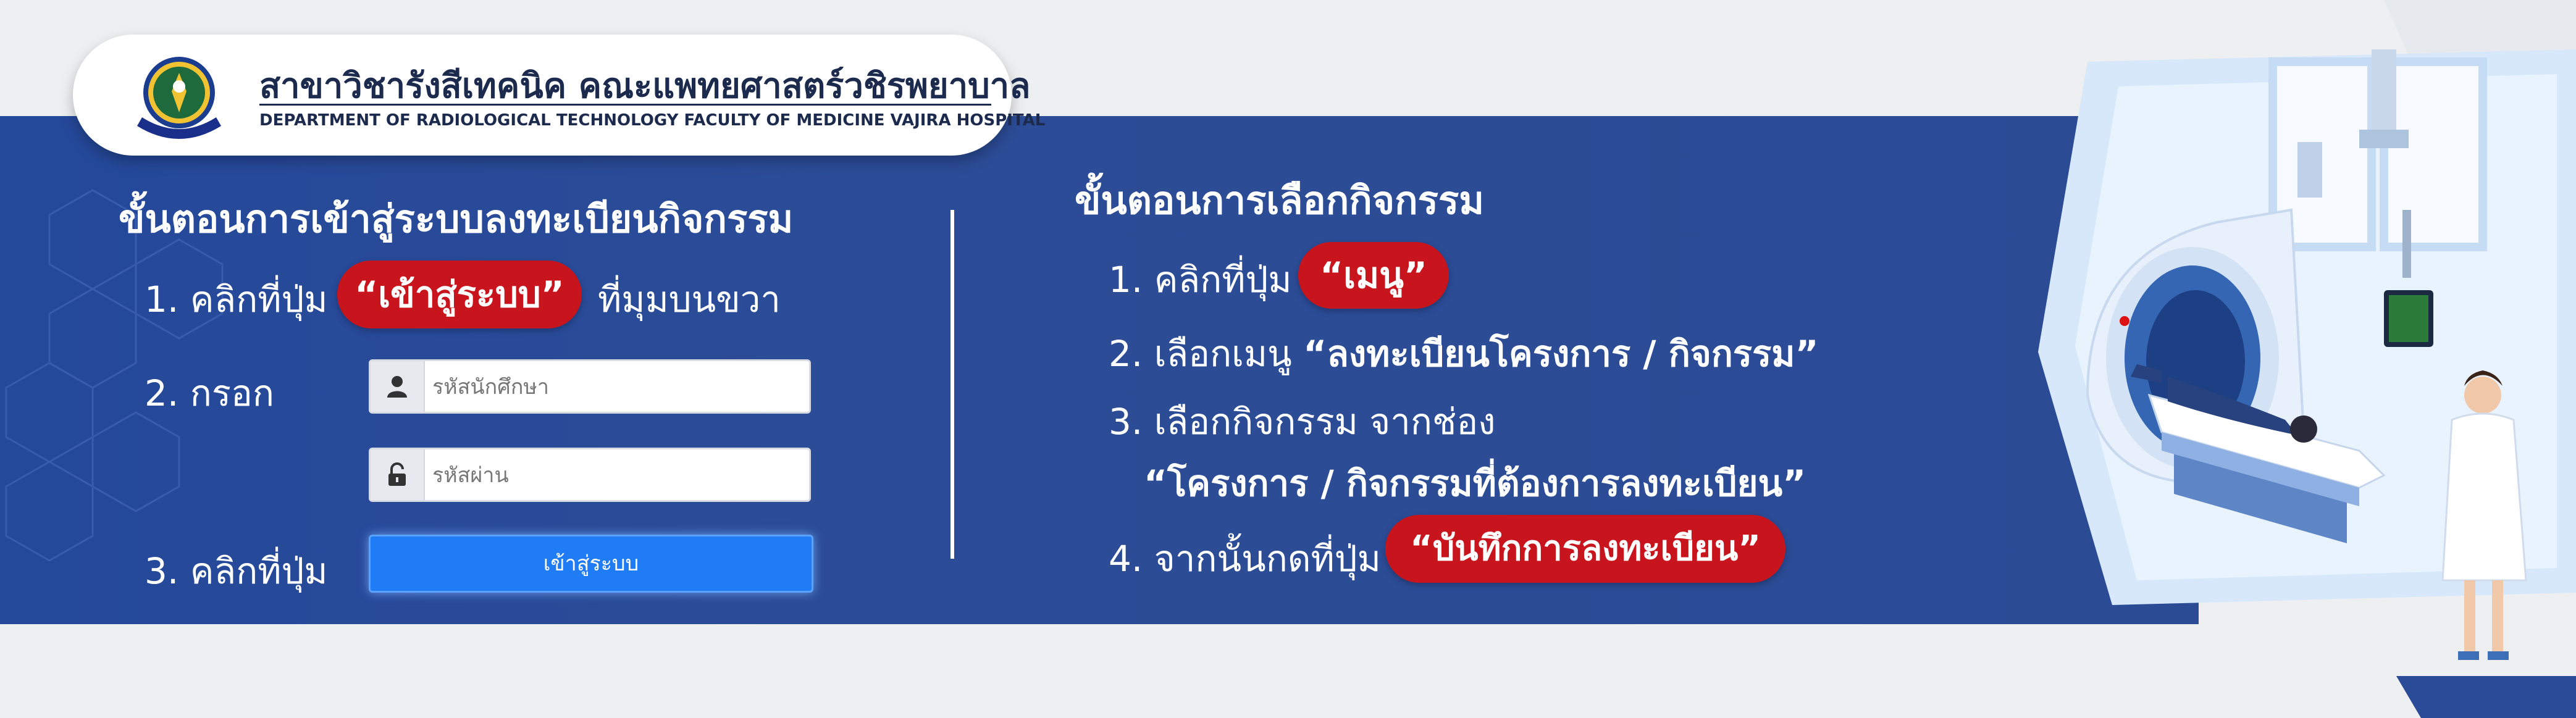  I want to click on login-button: เข้าสู่ระบบ, so click(591, 564).